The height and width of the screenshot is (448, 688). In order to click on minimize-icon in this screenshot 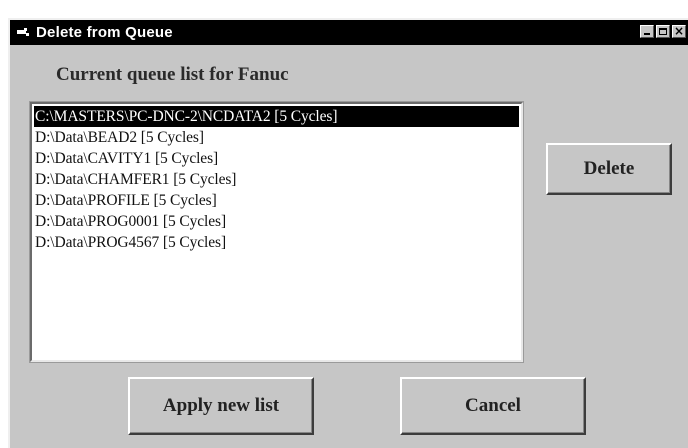, I will do `click(647, 34)`.